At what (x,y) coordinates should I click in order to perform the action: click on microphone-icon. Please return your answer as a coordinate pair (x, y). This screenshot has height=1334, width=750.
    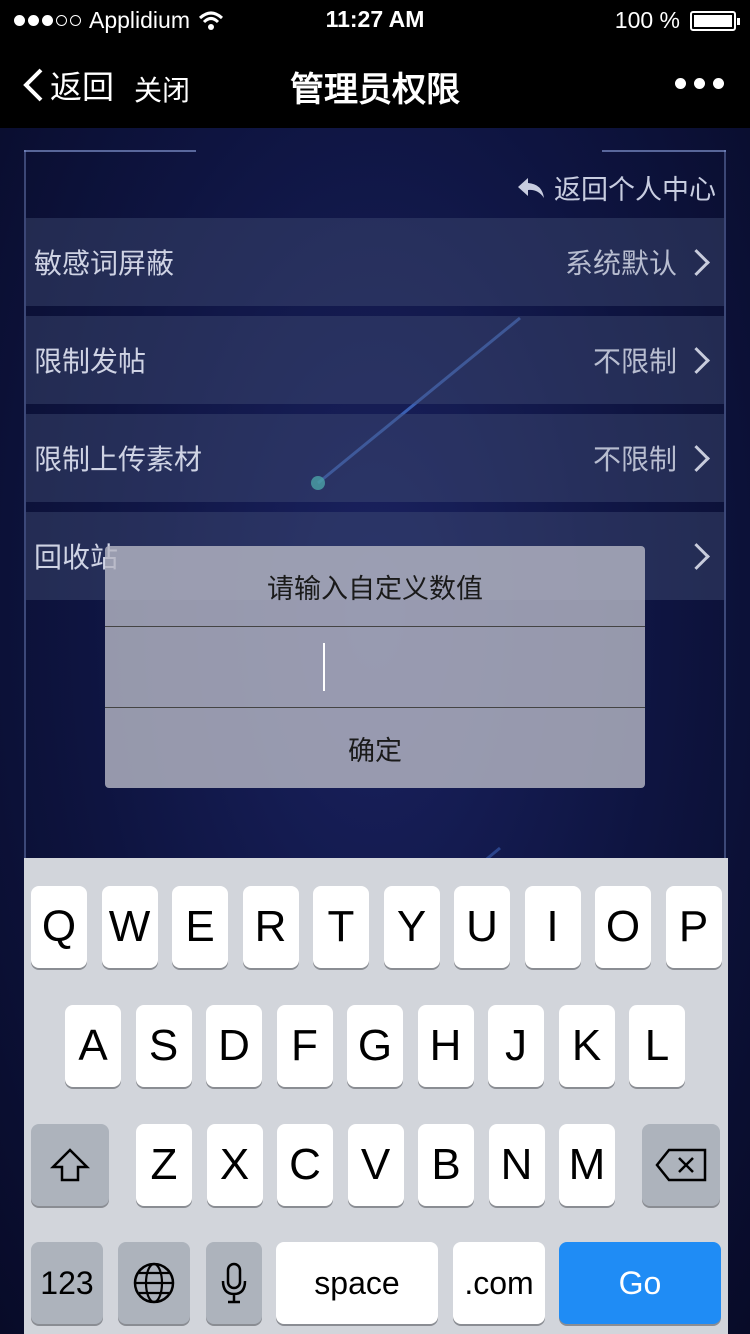
    Looking at the image, I should click on (234, 1283).